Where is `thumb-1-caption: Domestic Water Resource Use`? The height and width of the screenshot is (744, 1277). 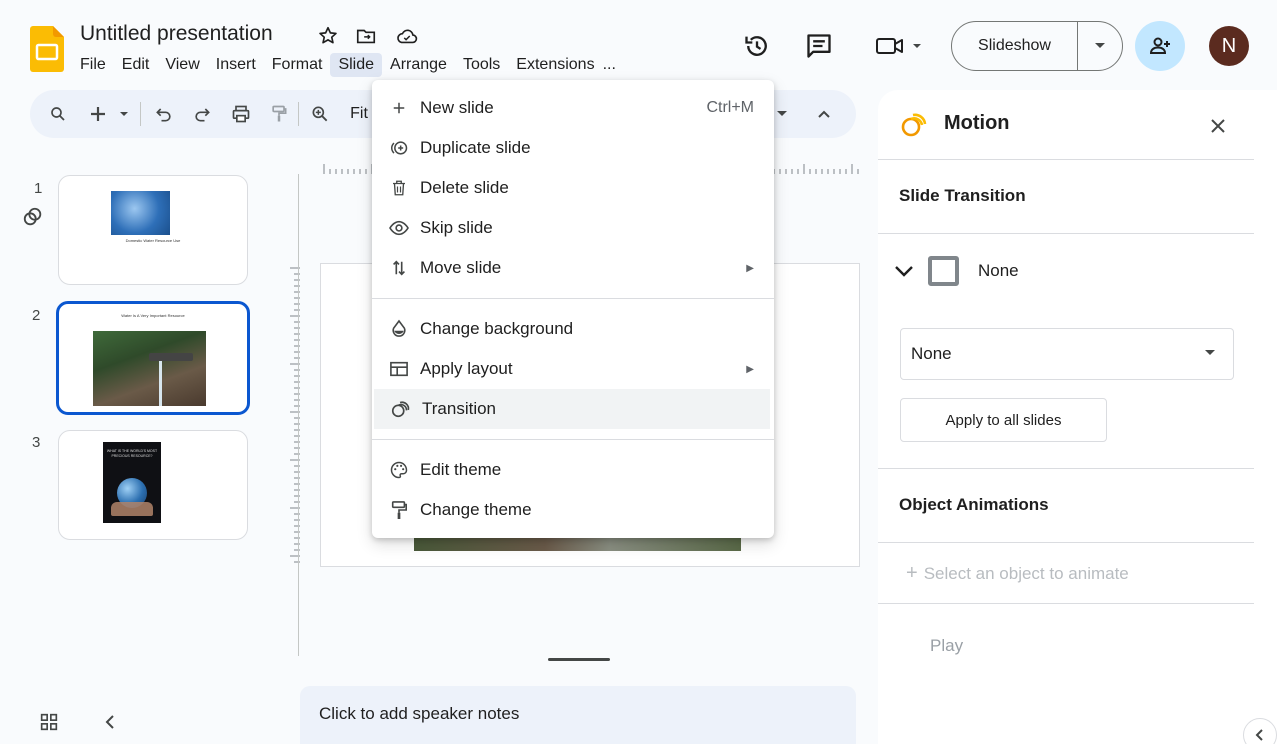 thumb-1-caption: Domestic Water Resource Use is located at coordinates (153, 240).